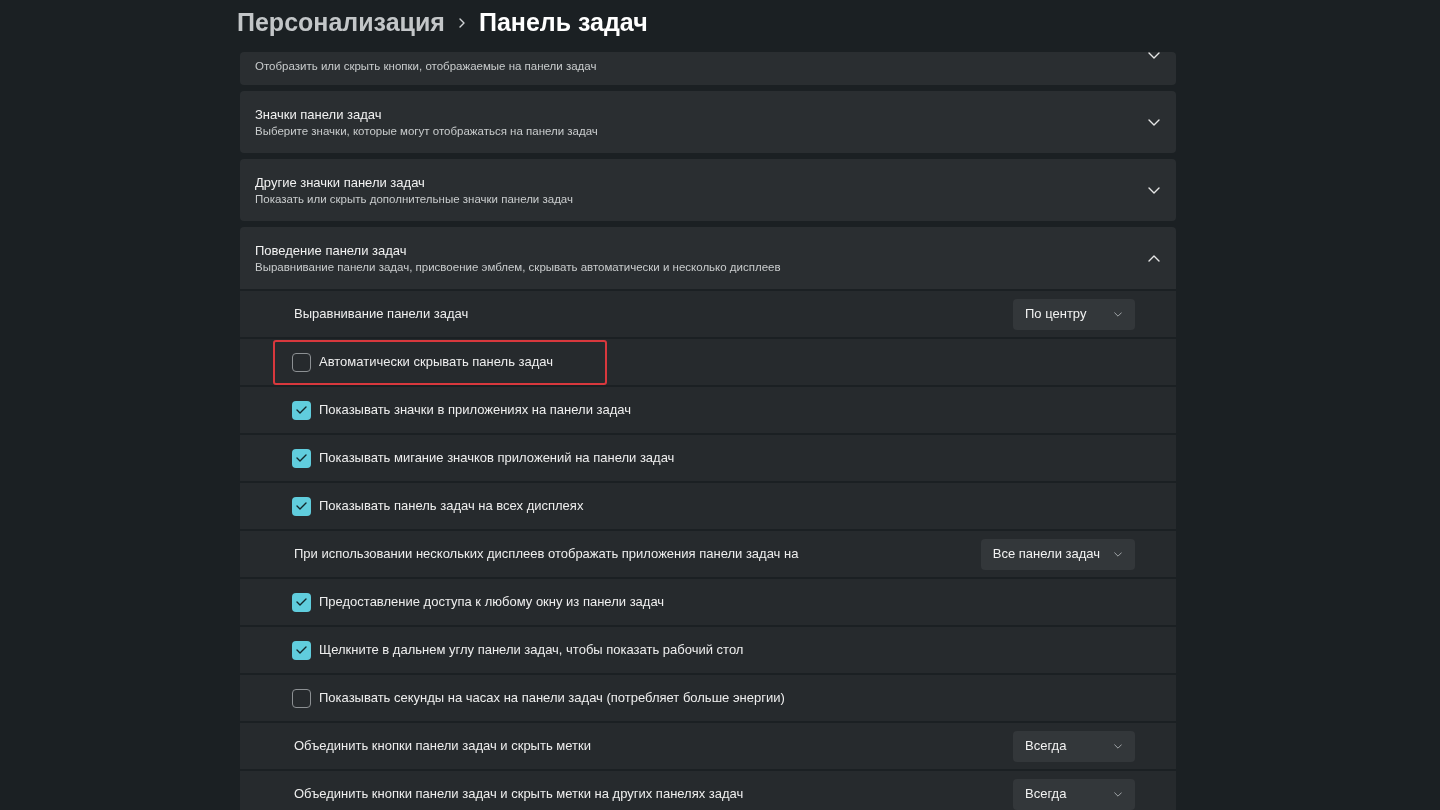 The height and width of the screenshot is (810, 1440). Describe the element at coordinates (519, 794) in the screenshot. I see `setting-label: Объединить кнопки панели задач и скрыть метки на других панелях задач` at that location.